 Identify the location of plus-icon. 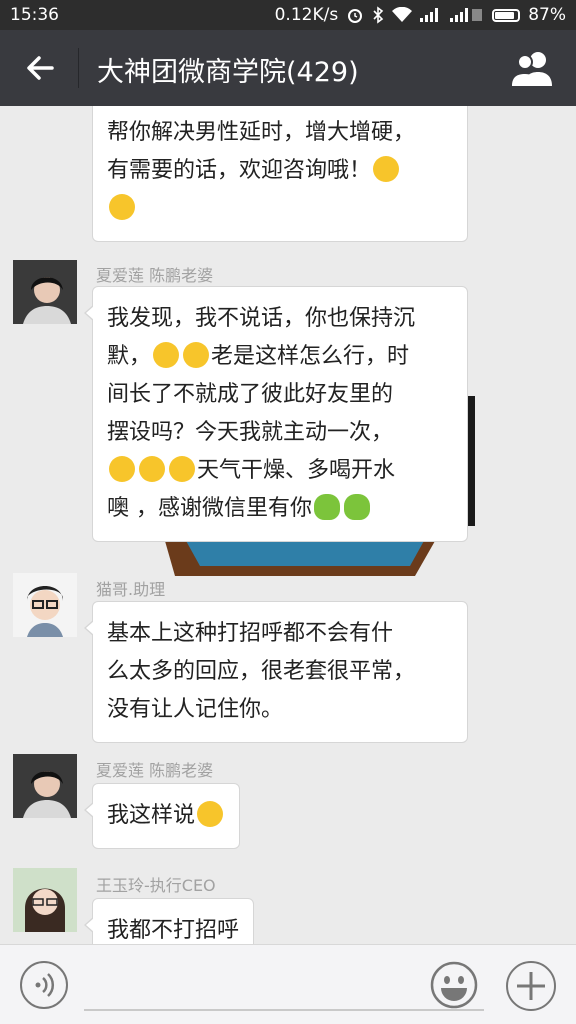
(531, 986).